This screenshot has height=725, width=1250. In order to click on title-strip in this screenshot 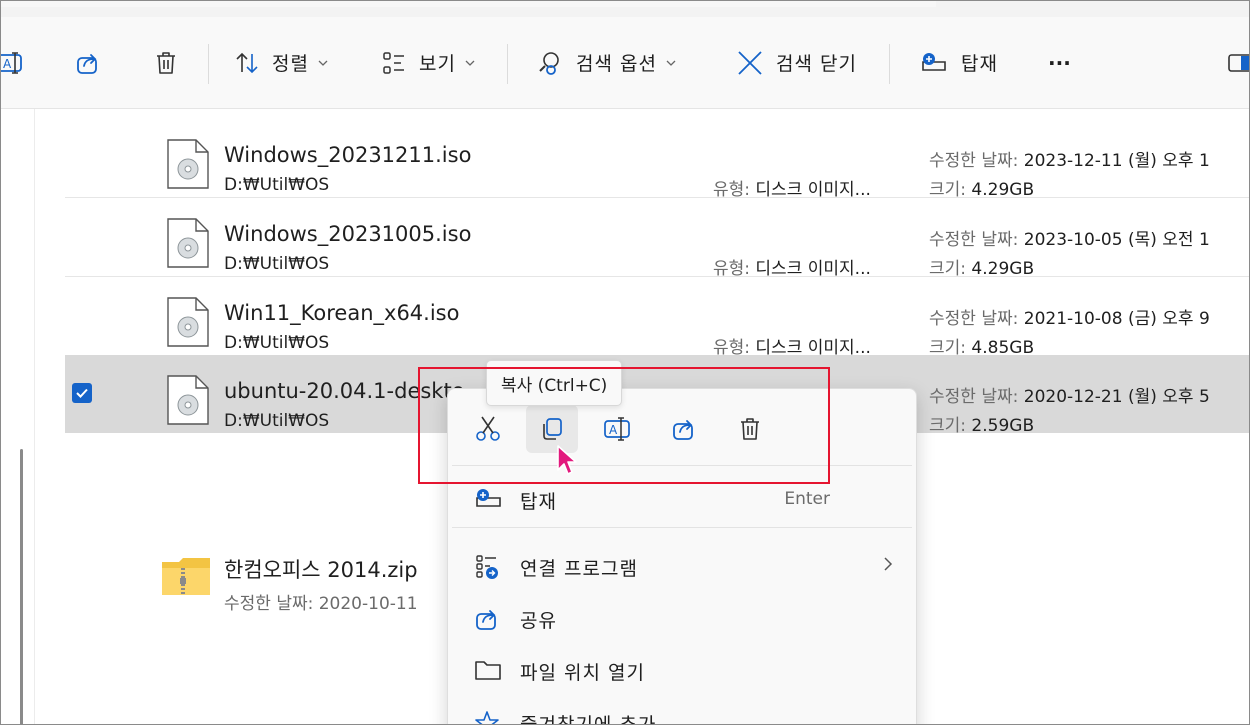, I will do `click(625, 9)`.